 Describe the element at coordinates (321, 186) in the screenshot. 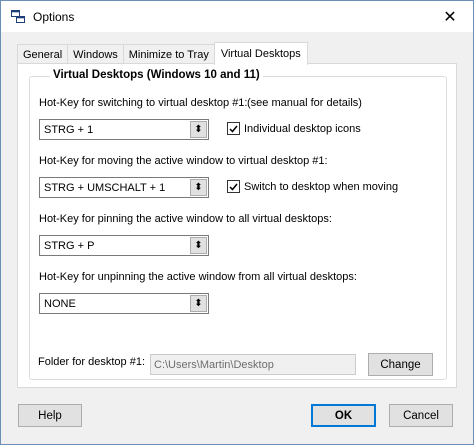

I see `switch-when-moving-label: Switch to desktop when moving` at that location.